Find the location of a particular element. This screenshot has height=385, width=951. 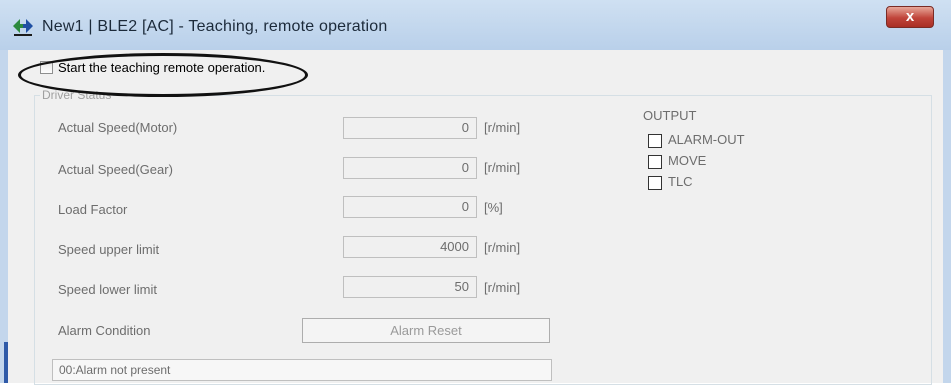

output-title: OUTPUT is located at coordinates (670, 115).